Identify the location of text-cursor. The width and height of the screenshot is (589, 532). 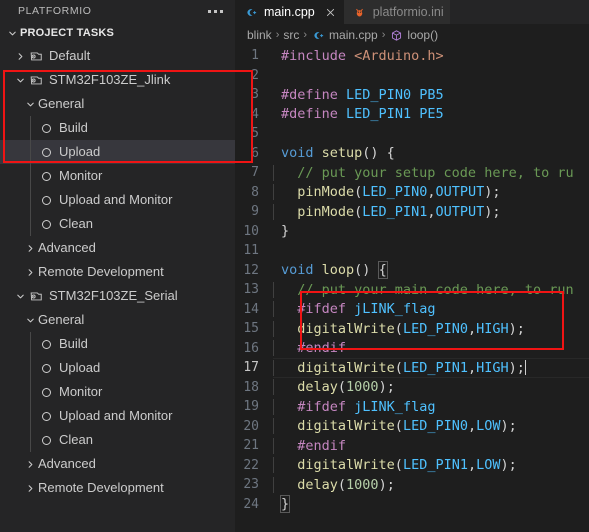
(525, 367).